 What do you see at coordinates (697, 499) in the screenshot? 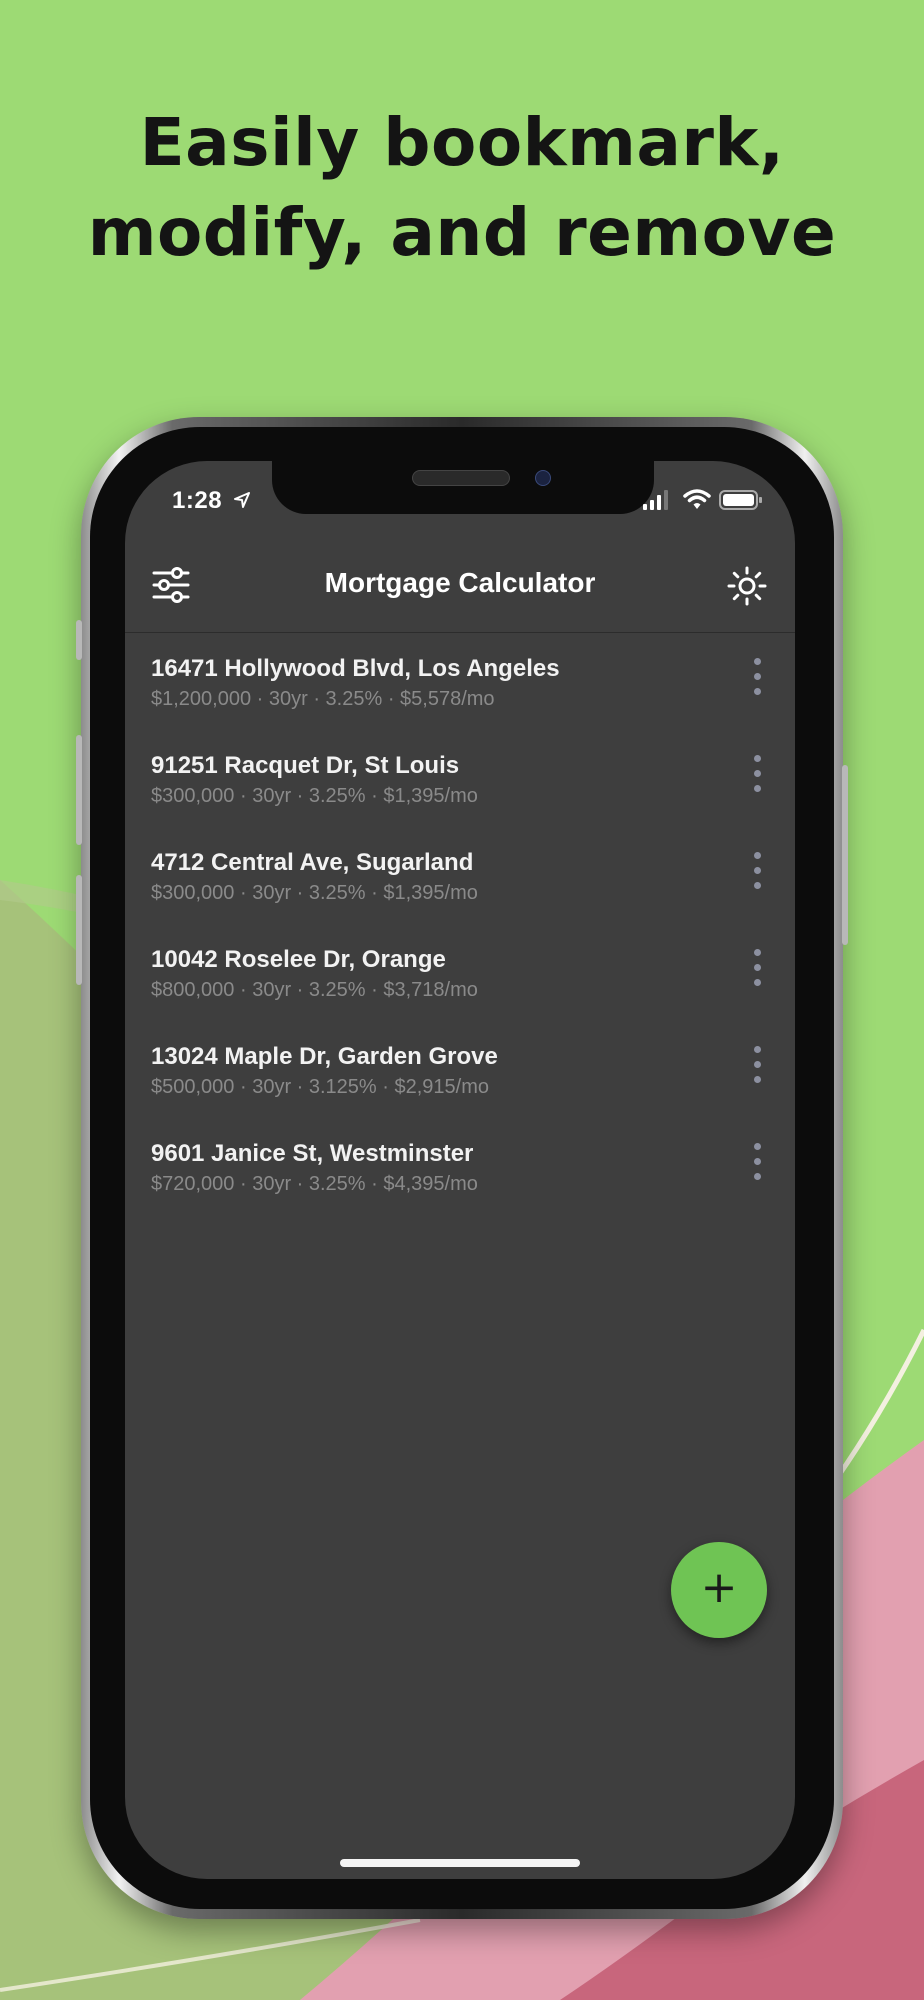
I see `wifi-icon` at bounding box center [697, 499].